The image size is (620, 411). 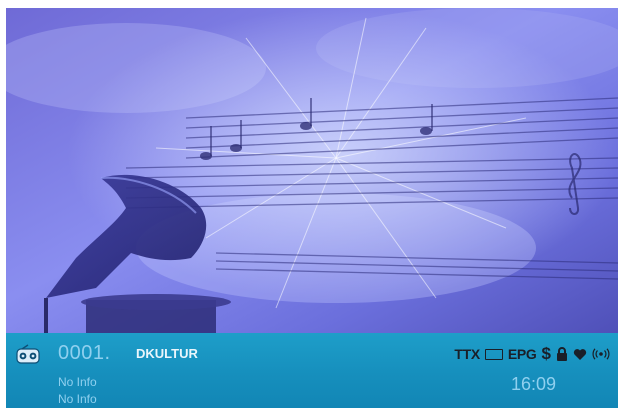 What do you see at coordinates (77, 399) in the screenshot?
I see `epg-next-info: No Info` at bounding box center [77, 399].